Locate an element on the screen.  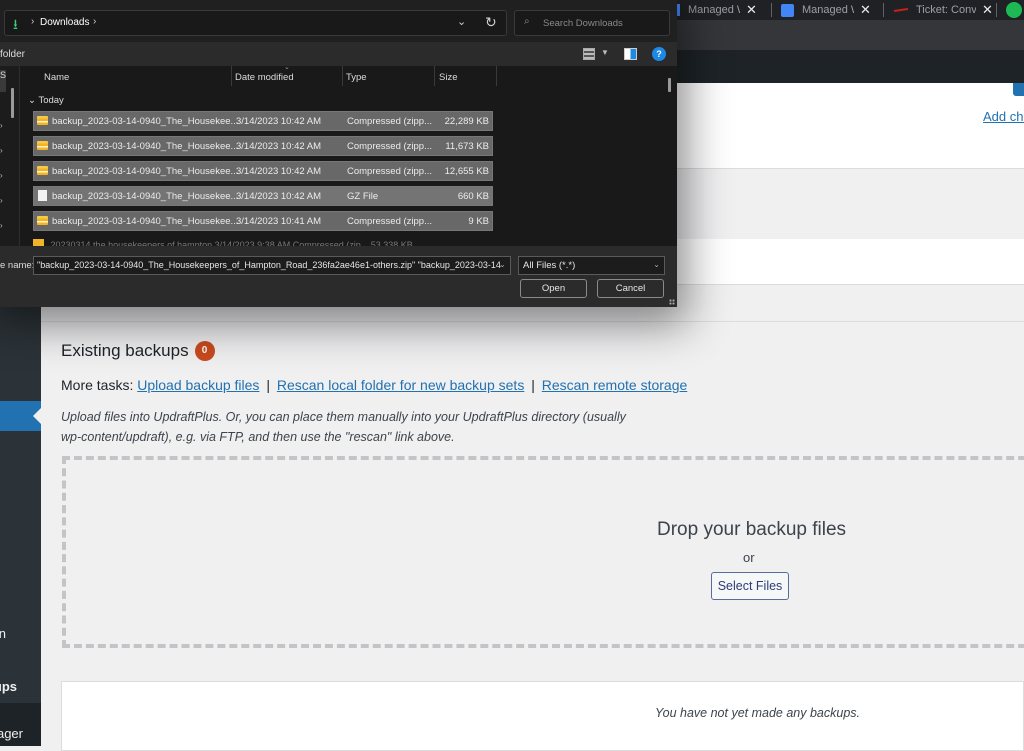
column-header-date: Date modified is located at coordinates (264, 77).